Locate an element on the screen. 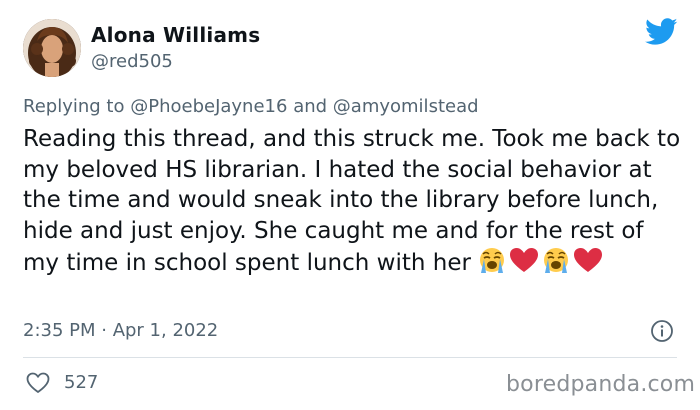  emoji-group is located at coordinates (540, 260).